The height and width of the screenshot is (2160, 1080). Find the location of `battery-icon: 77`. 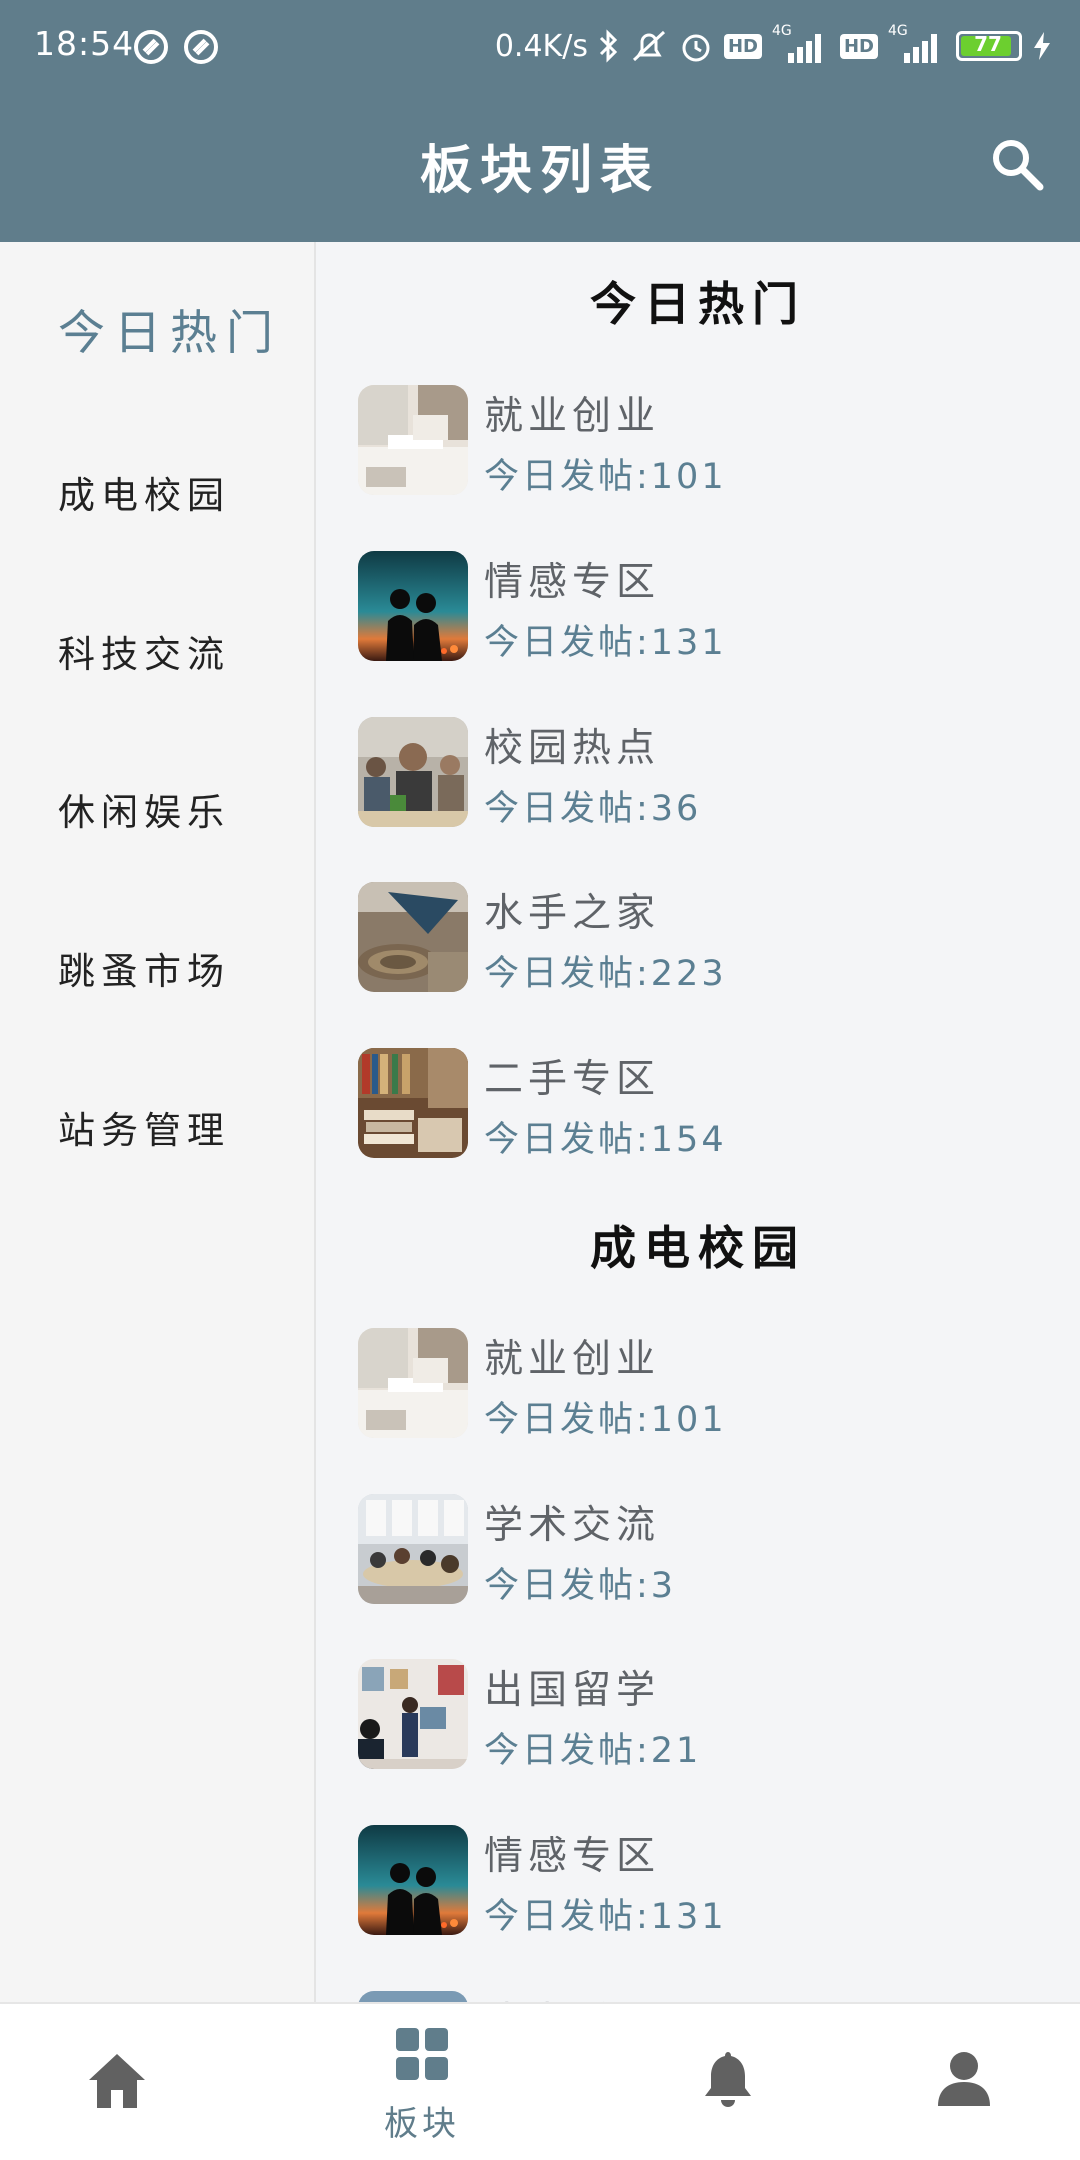

battery-icon: 77 is located at coordinates (989, 46).